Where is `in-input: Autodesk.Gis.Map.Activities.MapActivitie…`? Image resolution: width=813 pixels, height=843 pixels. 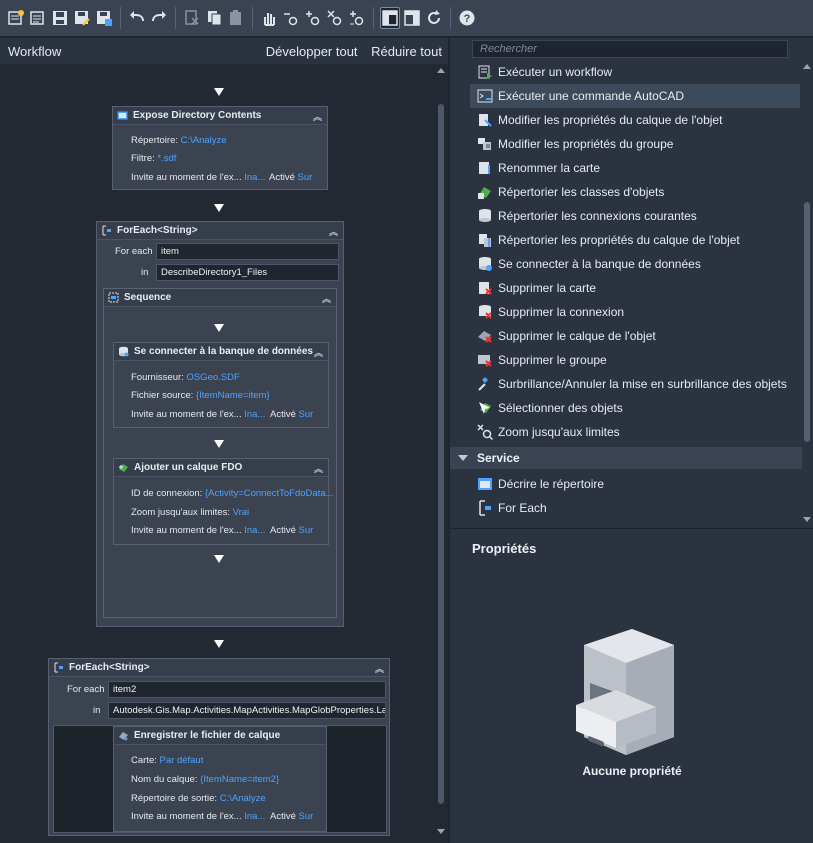
in-input: Autodesk.Gis.Map.Activities.MapActivitie… is located at coordinates (247, 710).